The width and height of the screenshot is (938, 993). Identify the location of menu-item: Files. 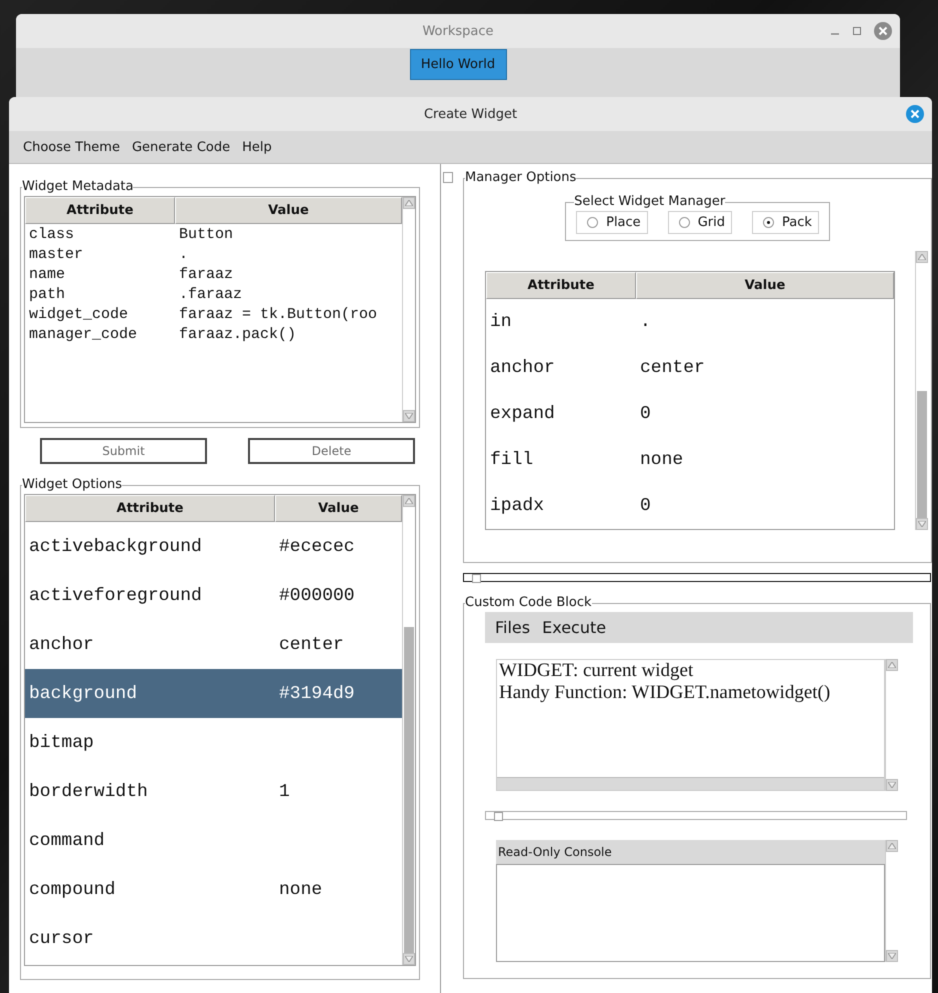
(512, 627).